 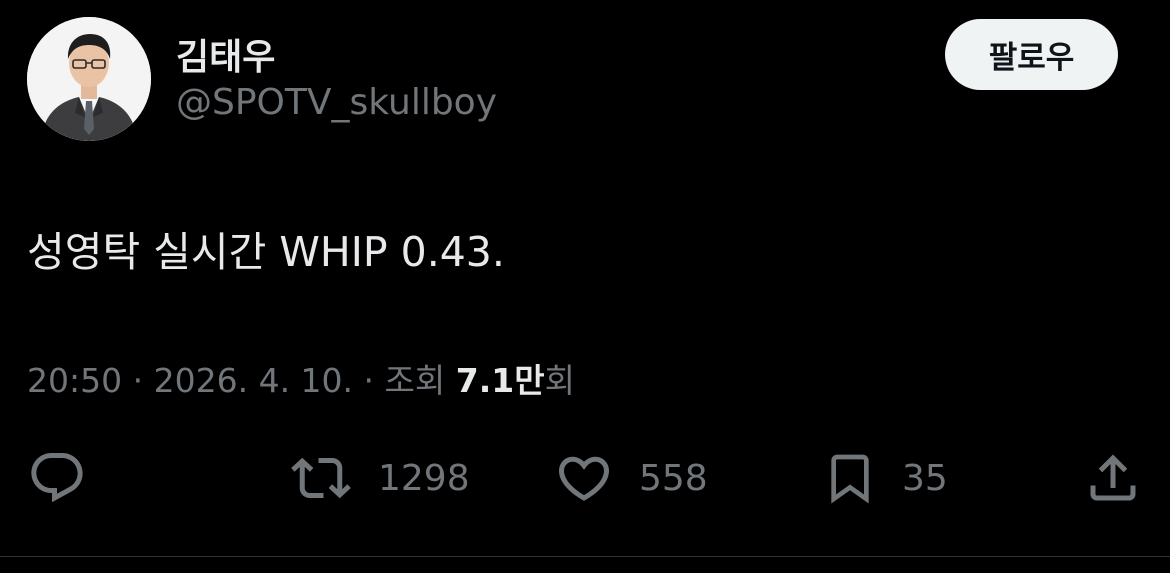 I want to click on author-display-name: 김태우, so click(x=225, y=54).